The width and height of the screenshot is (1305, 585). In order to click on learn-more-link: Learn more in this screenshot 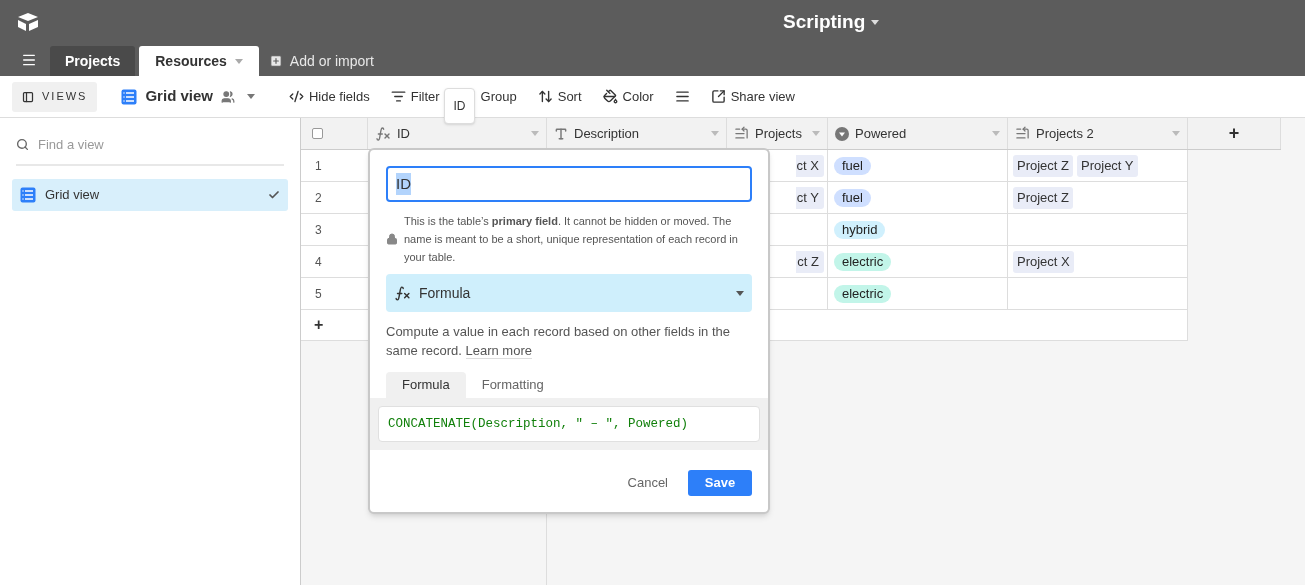, I will do `click(498, 351)`.